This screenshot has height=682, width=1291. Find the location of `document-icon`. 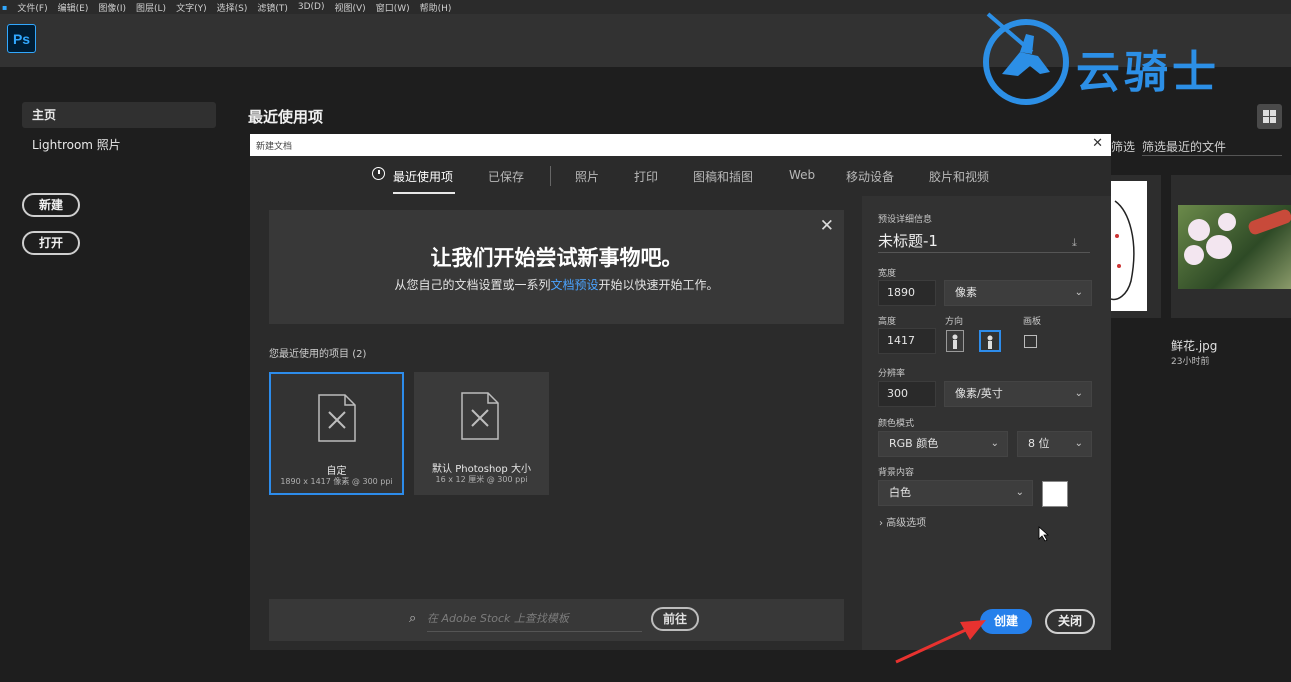

document-icon is located at coordinates (337, 418).